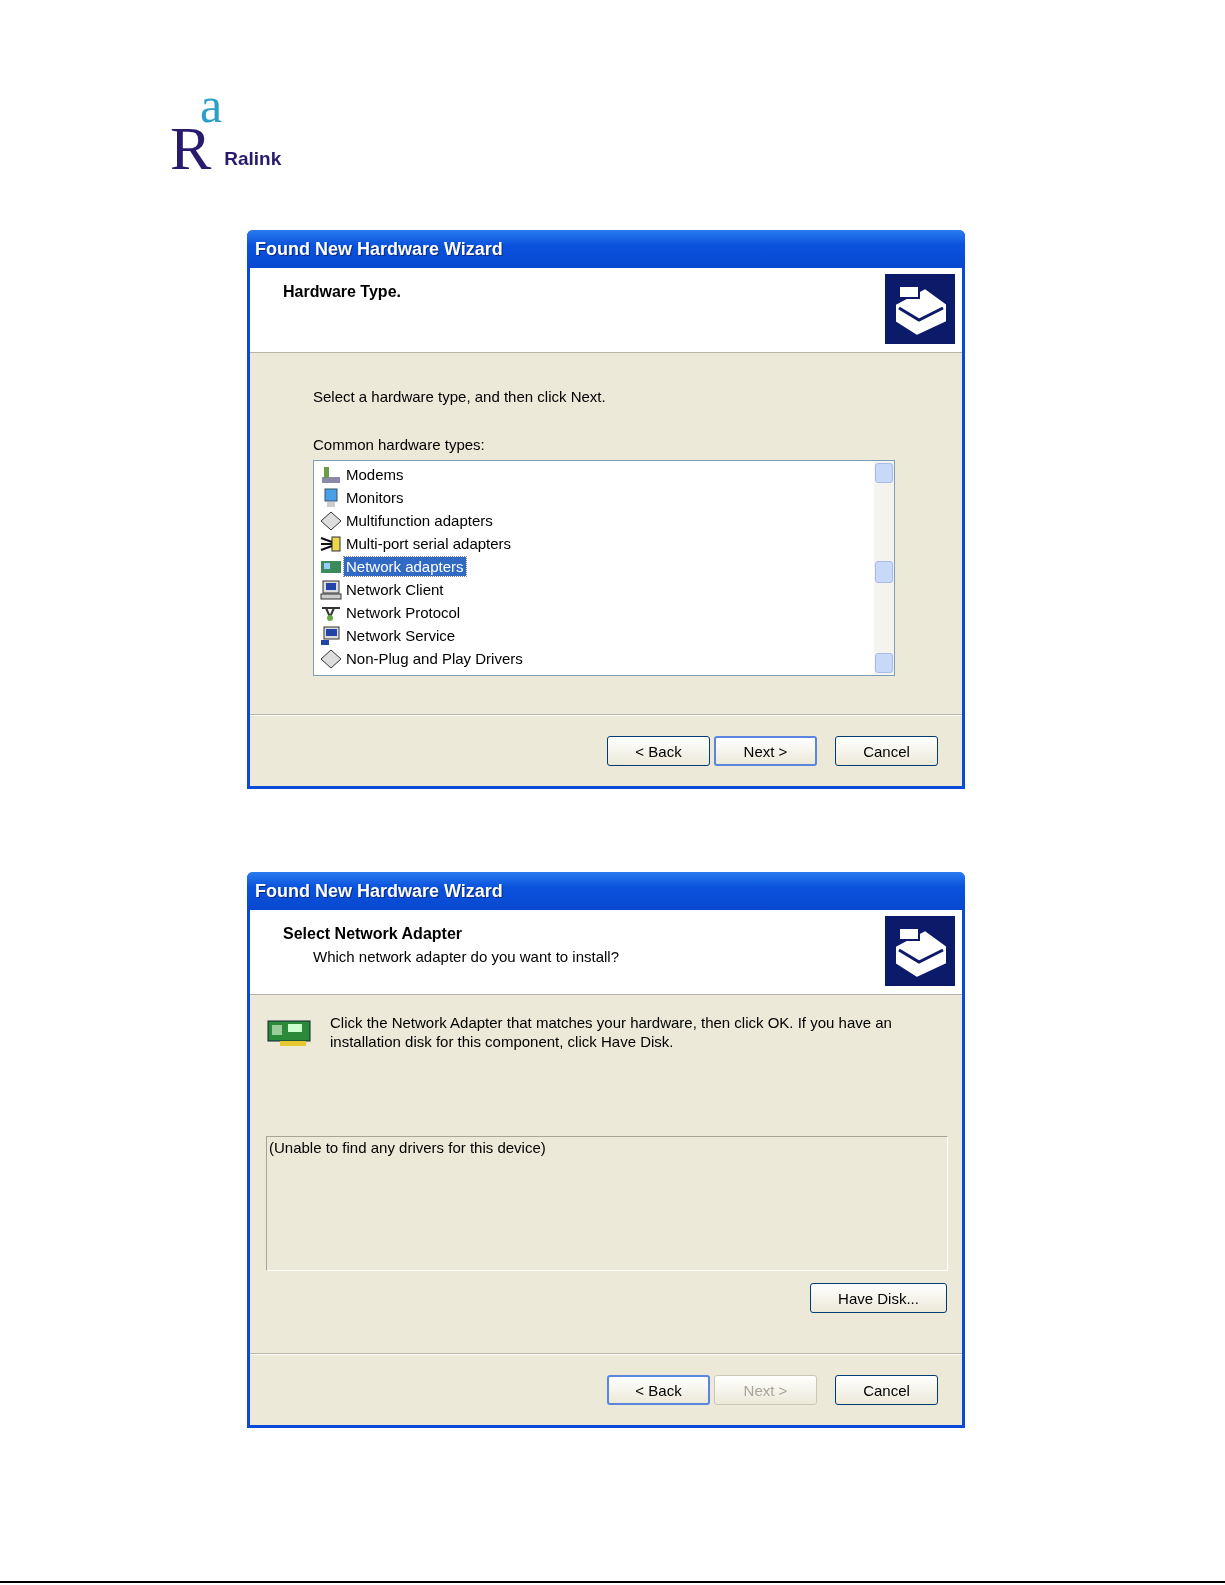 Image resolution: width=1225 pixels, height=1585 pixels. Describe the element at coordinates (765, 751) in the screenshot. I see `next-button: Next >` at that location.